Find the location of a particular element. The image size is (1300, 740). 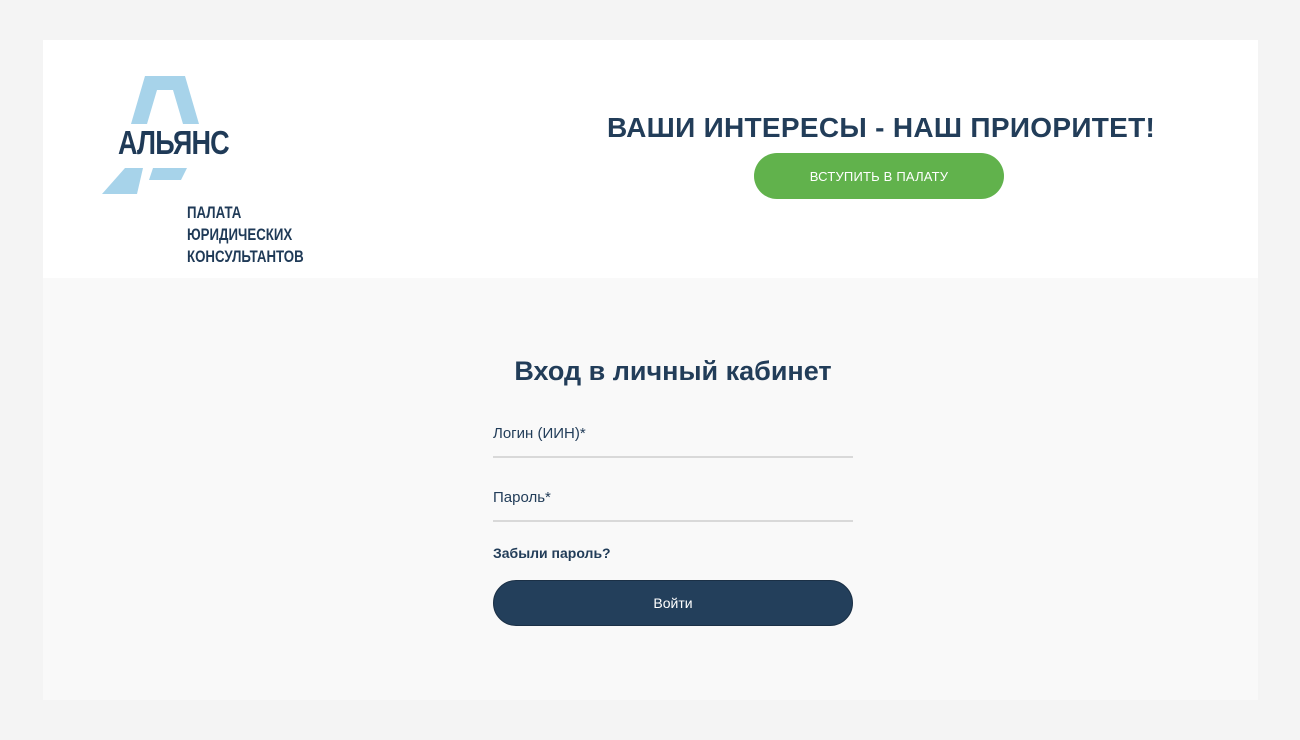

password-input is located at coordinates (673, 501).